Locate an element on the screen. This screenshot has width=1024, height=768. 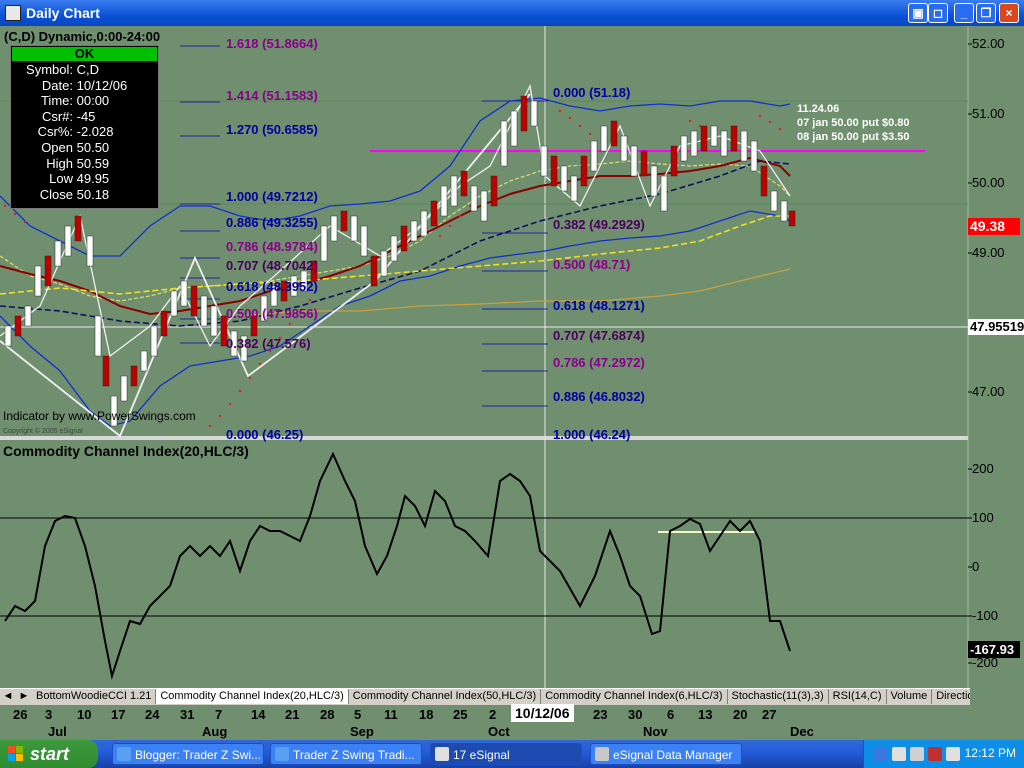
tab-scroll-right-icon: ► is located at coordinates (24, 696).